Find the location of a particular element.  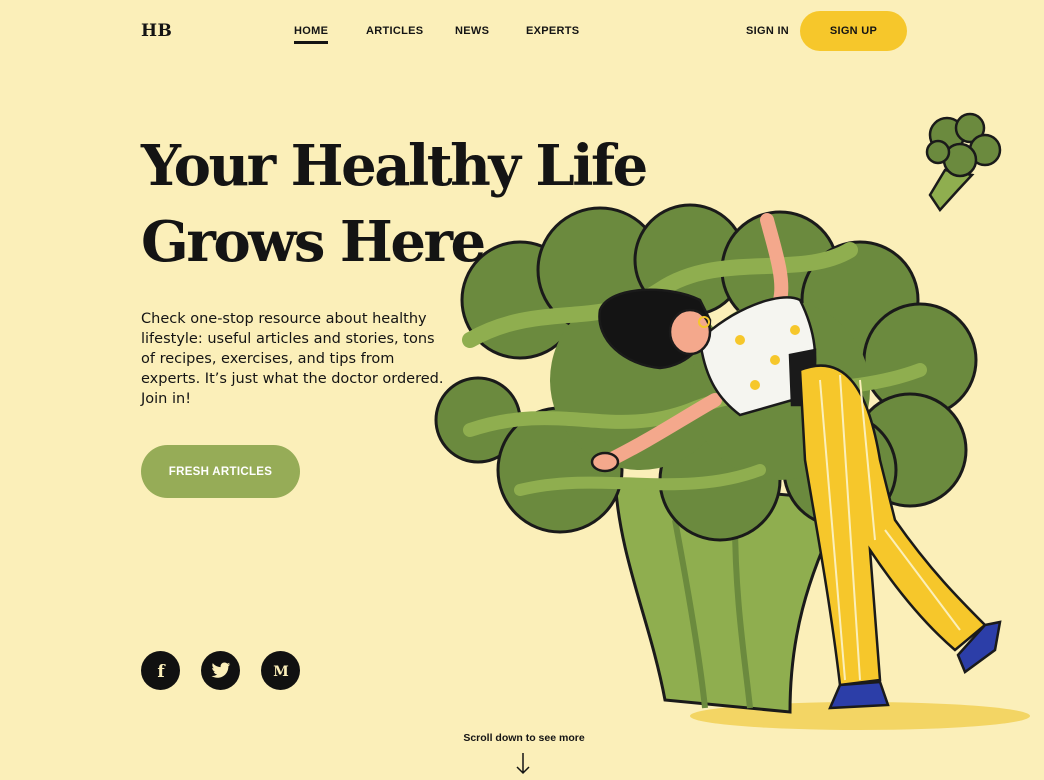

medium-link: M is located at coordinates (280, 670).